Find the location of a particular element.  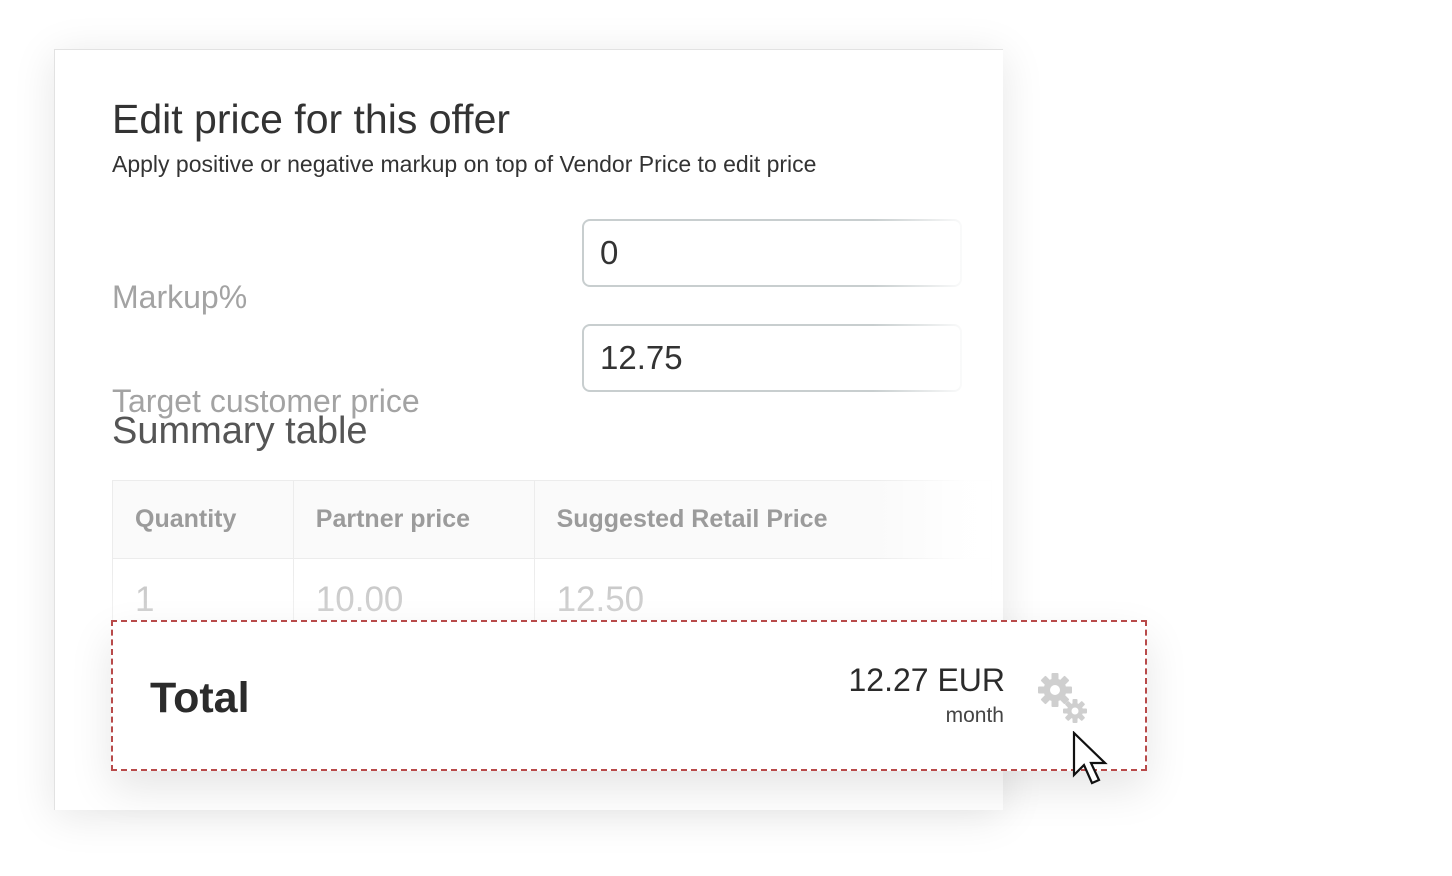

column-header-quantity: Quantity is located at coordinates (203, 519).